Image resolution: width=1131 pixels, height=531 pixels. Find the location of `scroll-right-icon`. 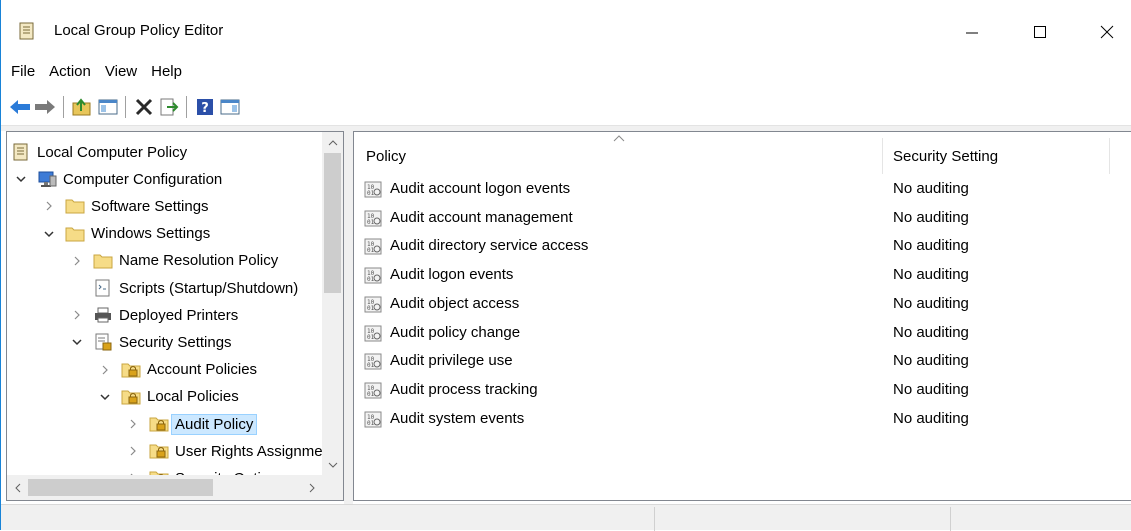

scroll-right-icon is located at coordinates (311, 487).